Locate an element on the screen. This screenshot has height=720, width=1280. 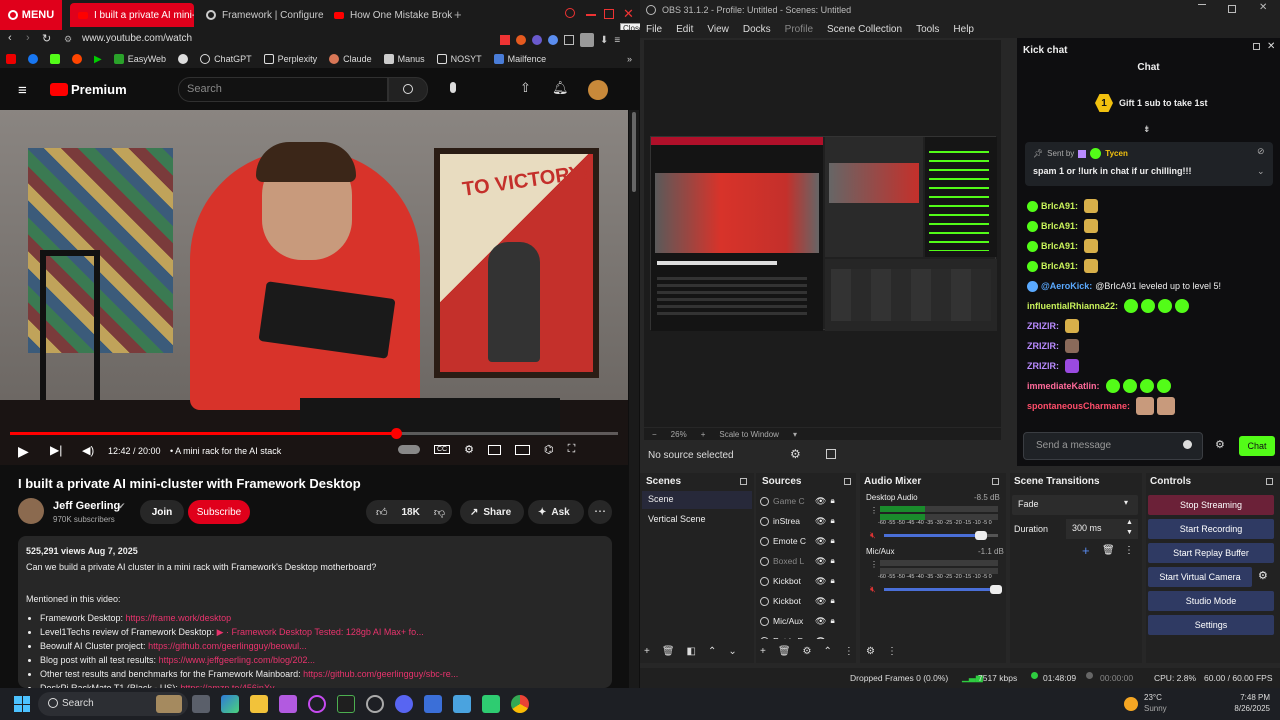
gift-banner: 1 Gift 1 sub to take 1st is located at coordinates (1151, 103).